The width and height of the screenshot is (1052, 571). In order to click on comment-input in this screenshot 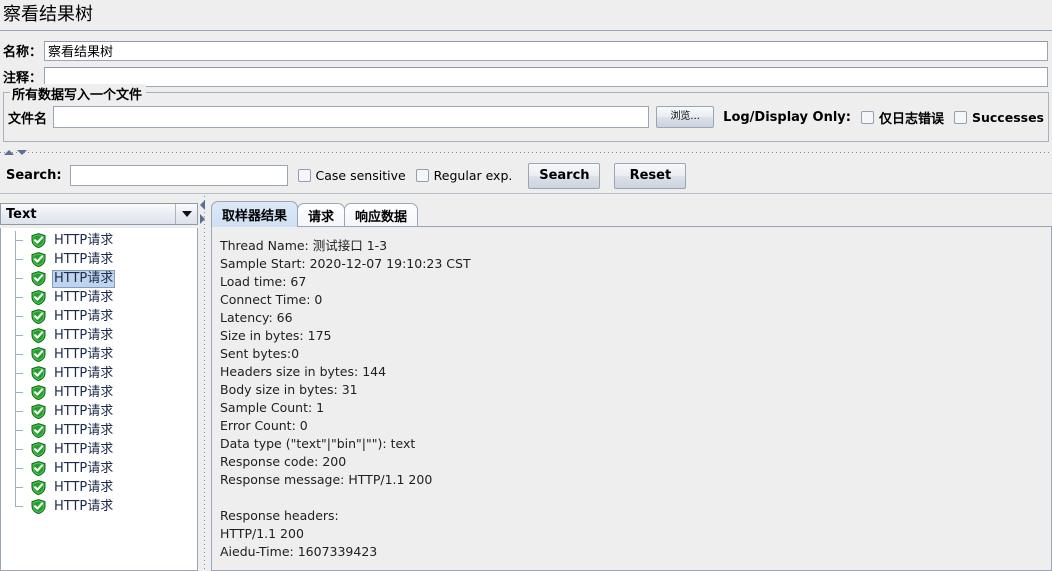, I will do `click(546, 76)`.